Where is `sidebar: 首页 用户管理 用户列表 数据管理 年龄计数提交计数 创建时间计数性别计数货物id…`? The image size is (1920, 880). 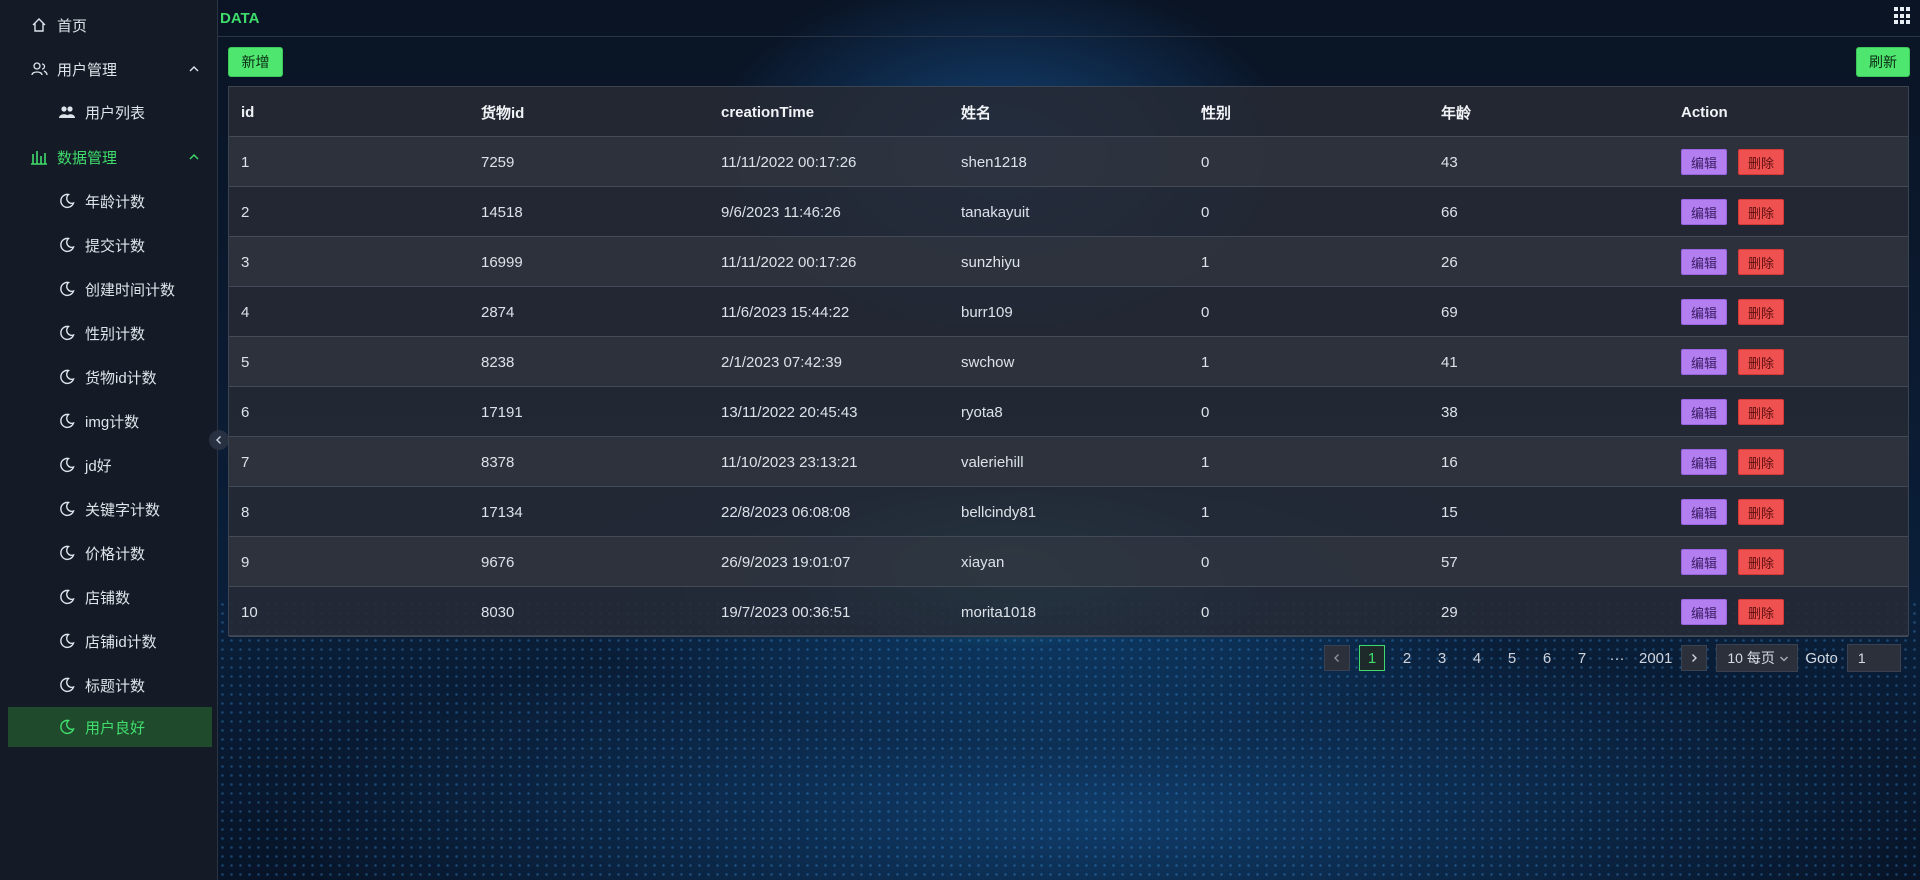
sidebar: 首页 用户管理 用户列表 数据管理 年龄计数提交计数 创建时间计数性别计数货物id… is located at coordinates (114, 440).